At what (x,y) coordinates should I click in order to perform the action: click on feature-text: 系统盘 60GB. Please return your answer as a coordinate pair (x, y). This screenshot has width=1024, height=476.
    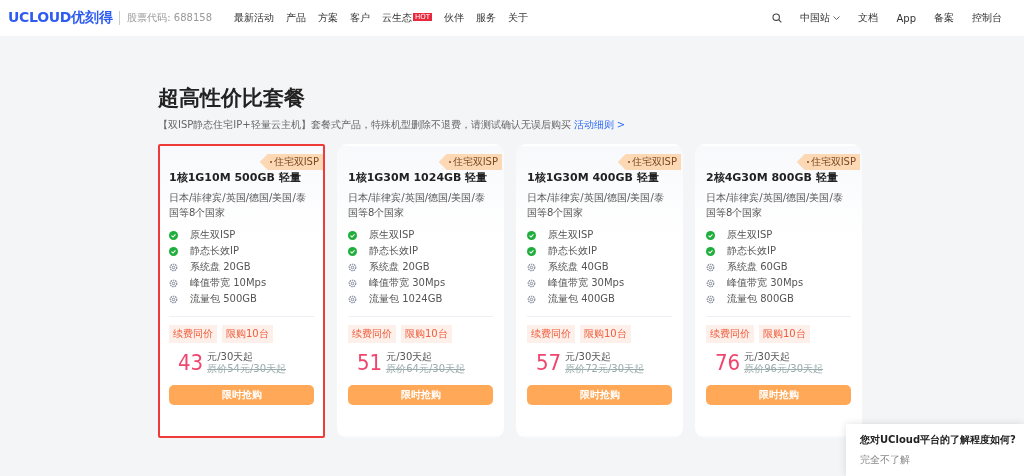
    Looking at the image, I should click on (757, 267).